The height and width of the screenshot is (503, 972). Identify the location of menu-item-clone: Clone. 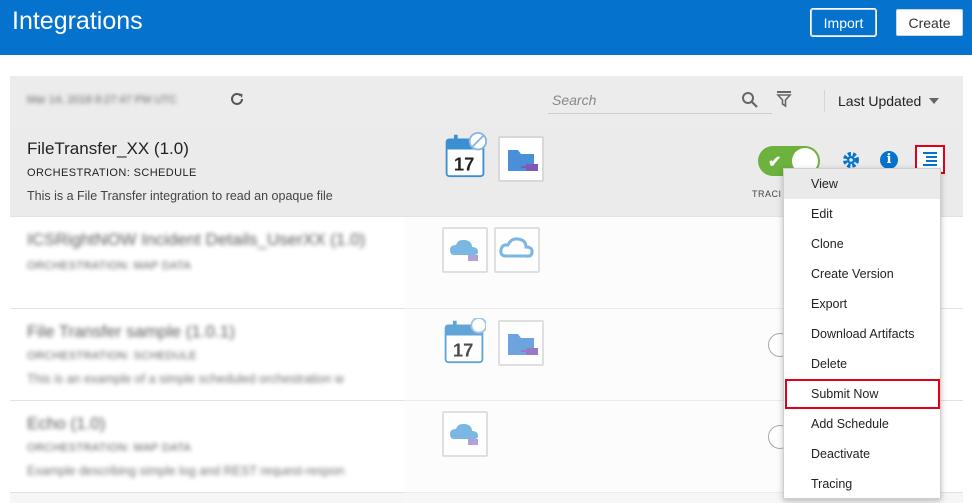
(862, 244).